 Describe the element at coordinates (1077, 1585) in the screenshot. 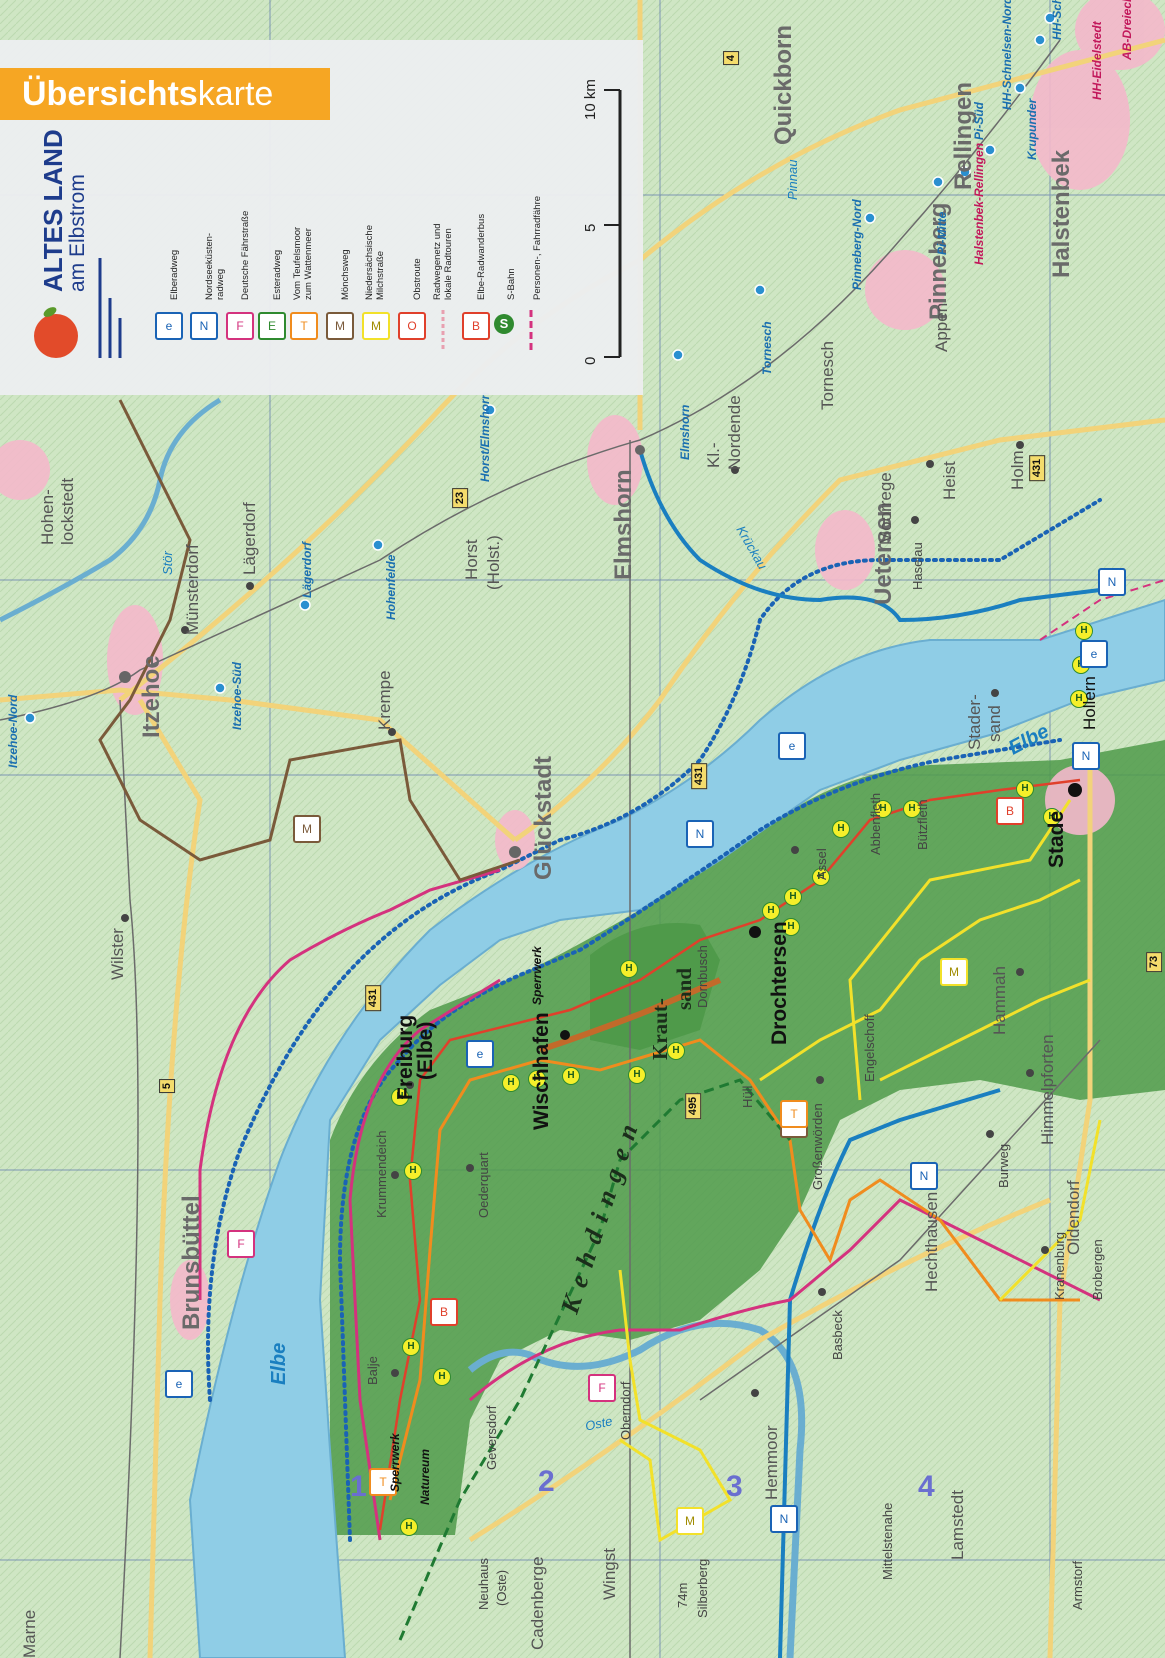

I see `town-label: Armstorf` at that location.